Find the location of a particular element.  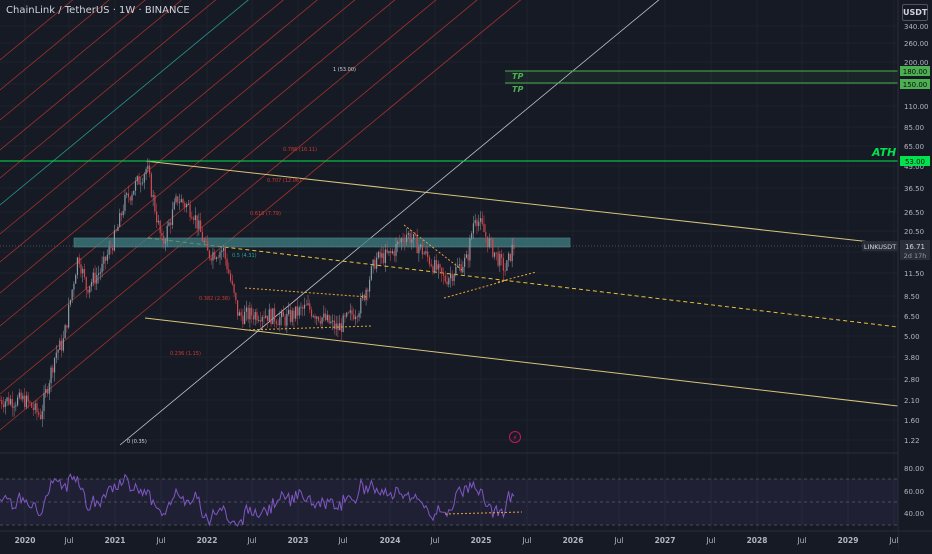

price-tick-label: 3.80 is located at coordinates (912, 358).